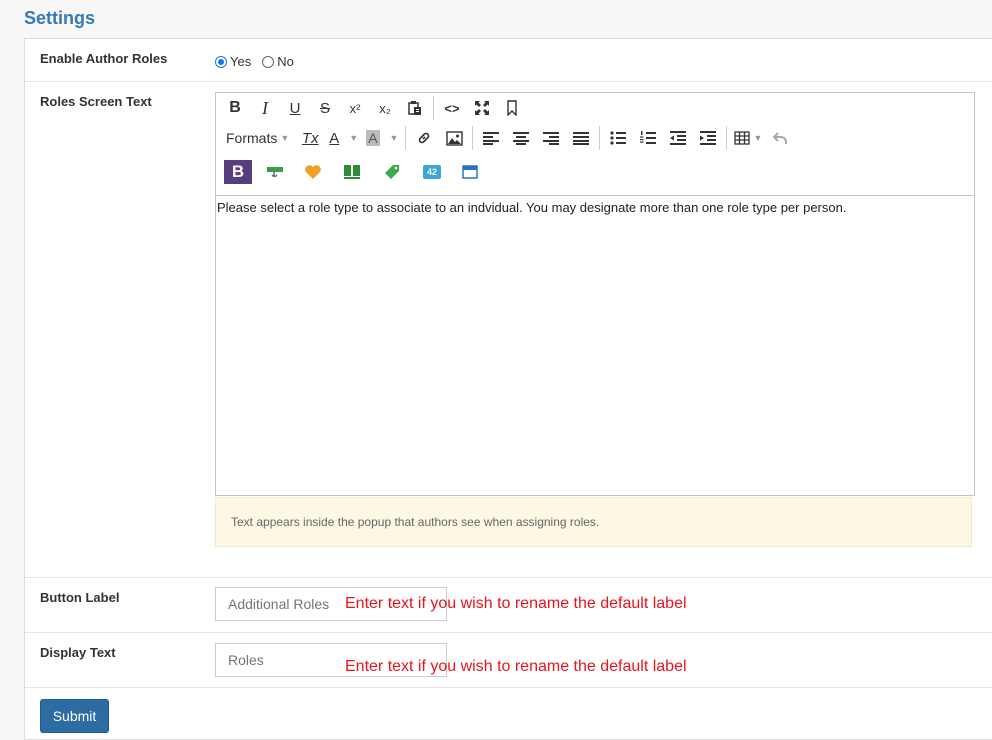 This screenshot has width=992, height=740. I want to click on enable-roles-radio-group: Yes No, so click(260, 61).